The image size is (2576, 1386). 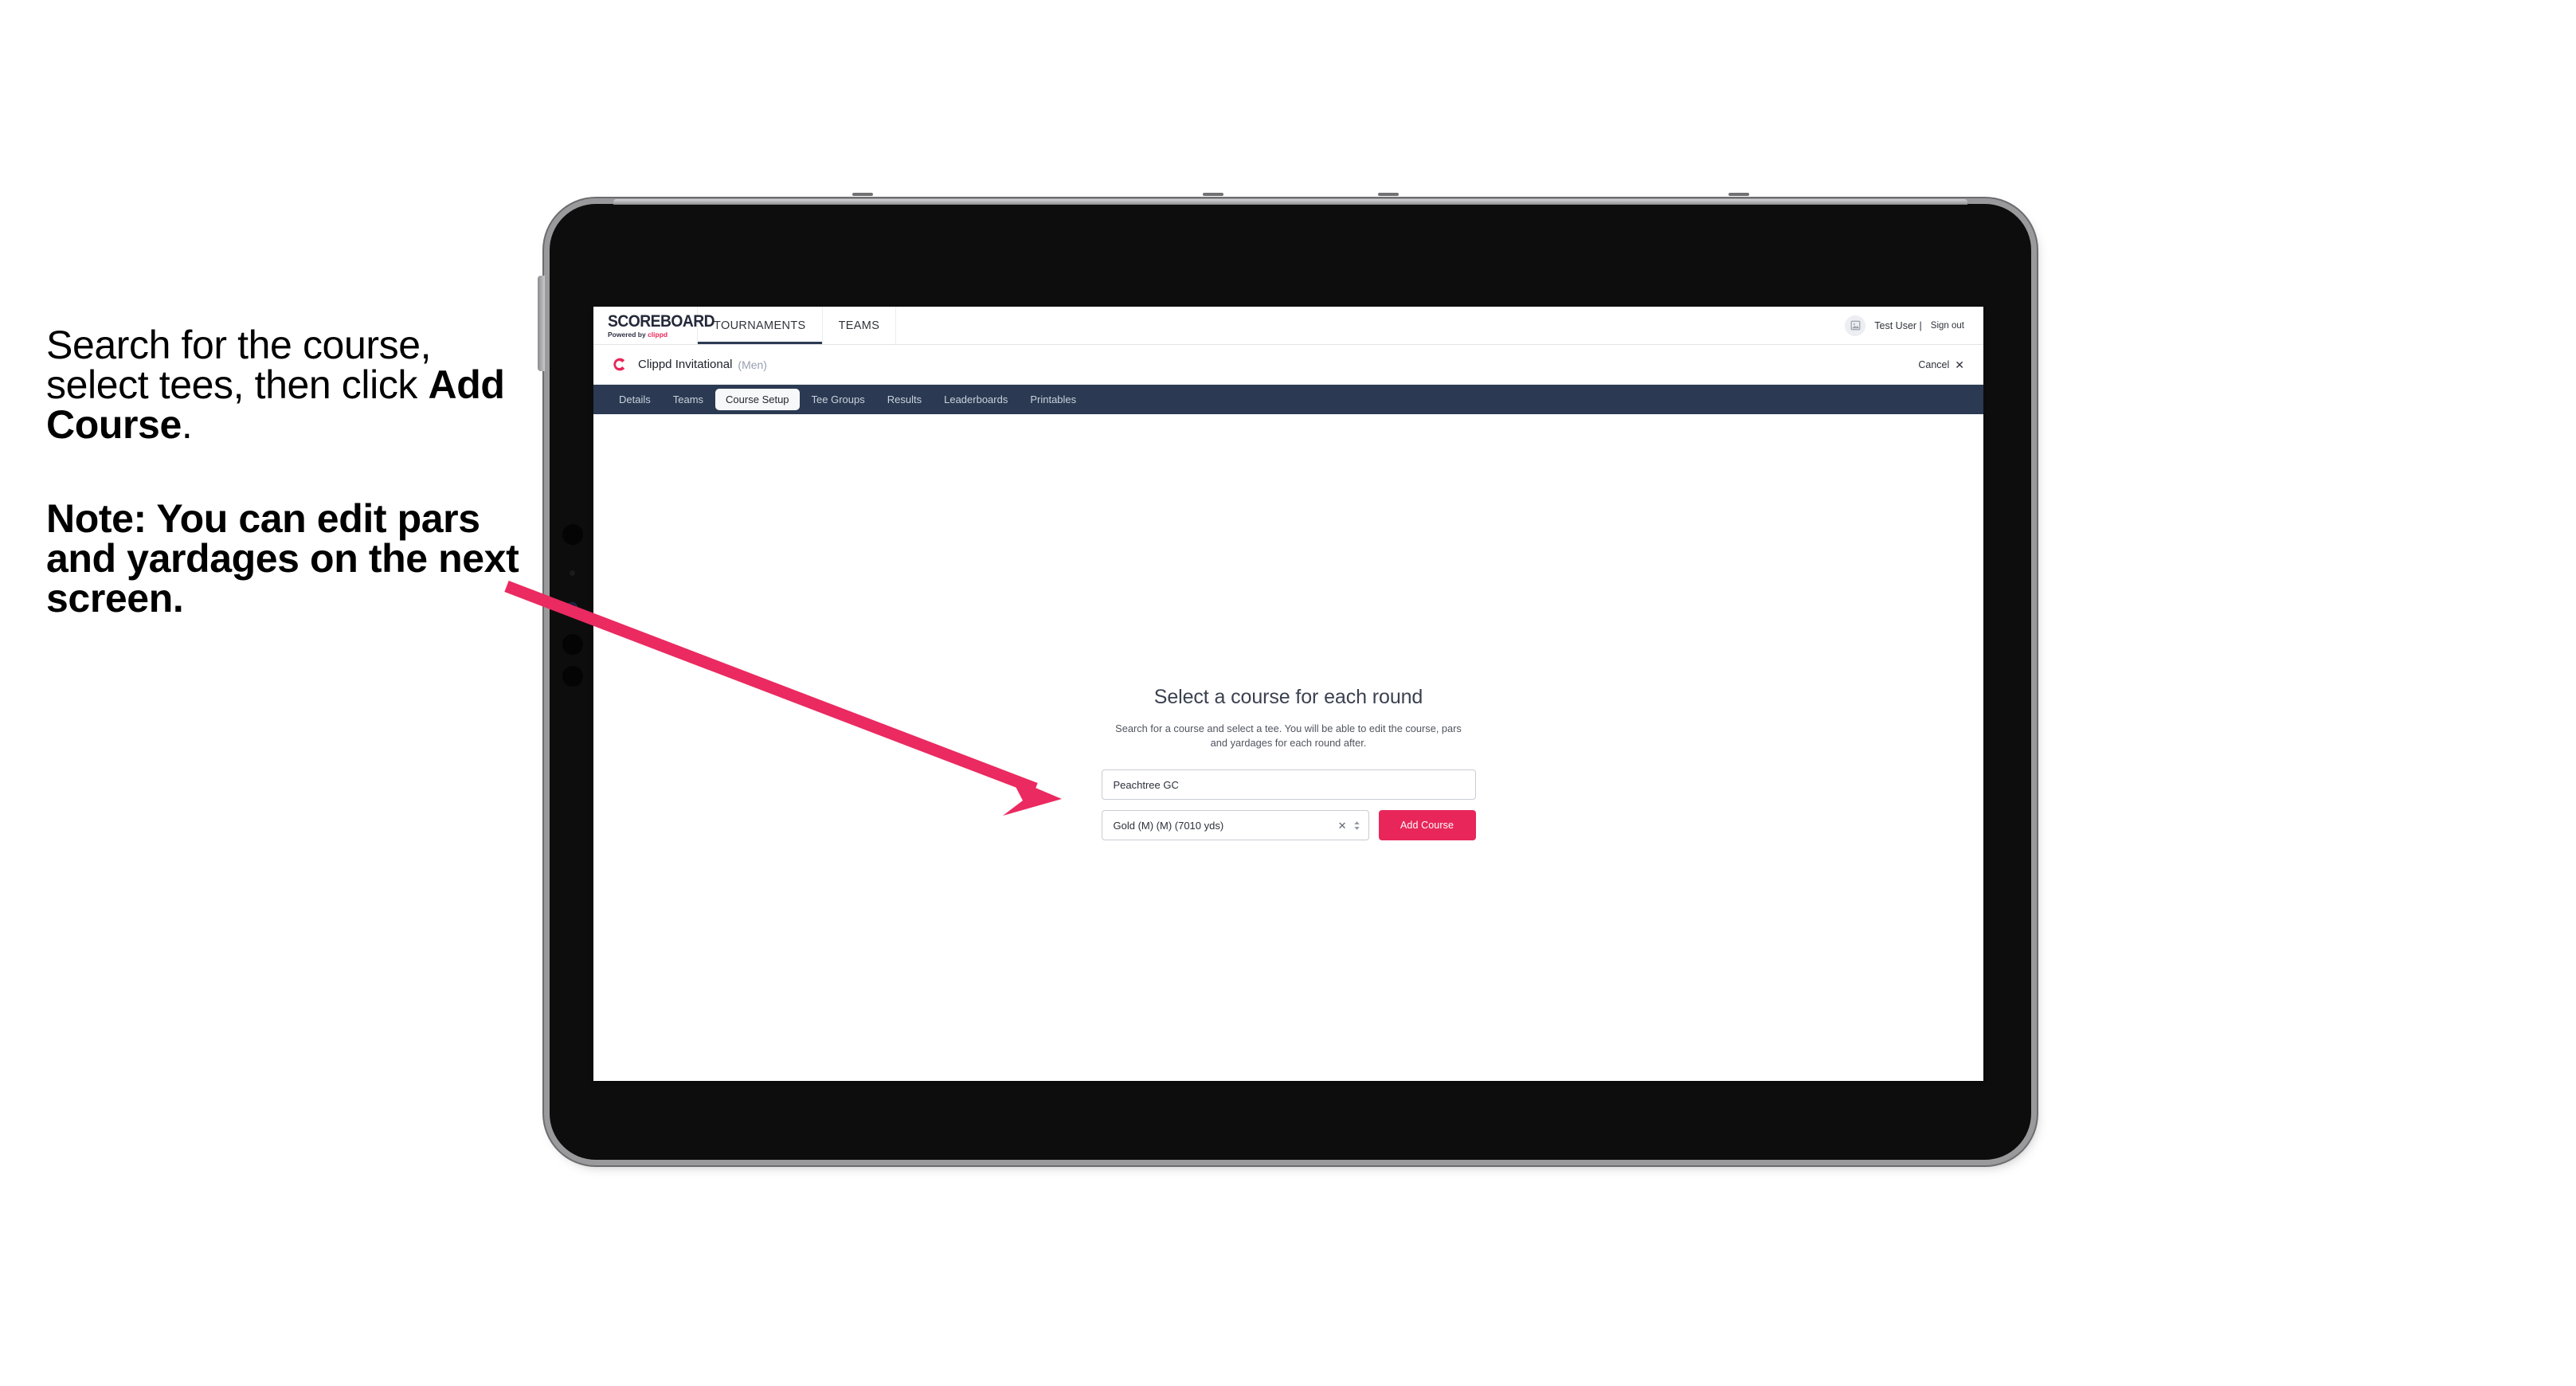 I want to click on subnav-item-results: Results, so click(x=904, y=399).